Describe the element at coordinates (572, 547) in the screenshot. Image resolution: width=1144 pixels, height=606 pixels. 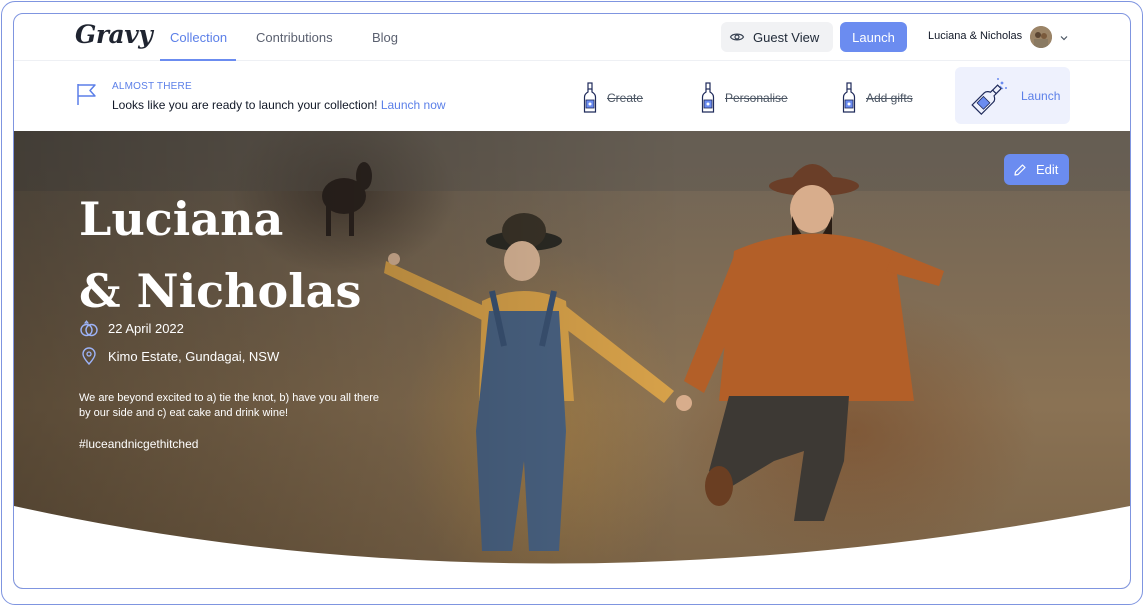
I see `hero-bottom-curve` at that location.